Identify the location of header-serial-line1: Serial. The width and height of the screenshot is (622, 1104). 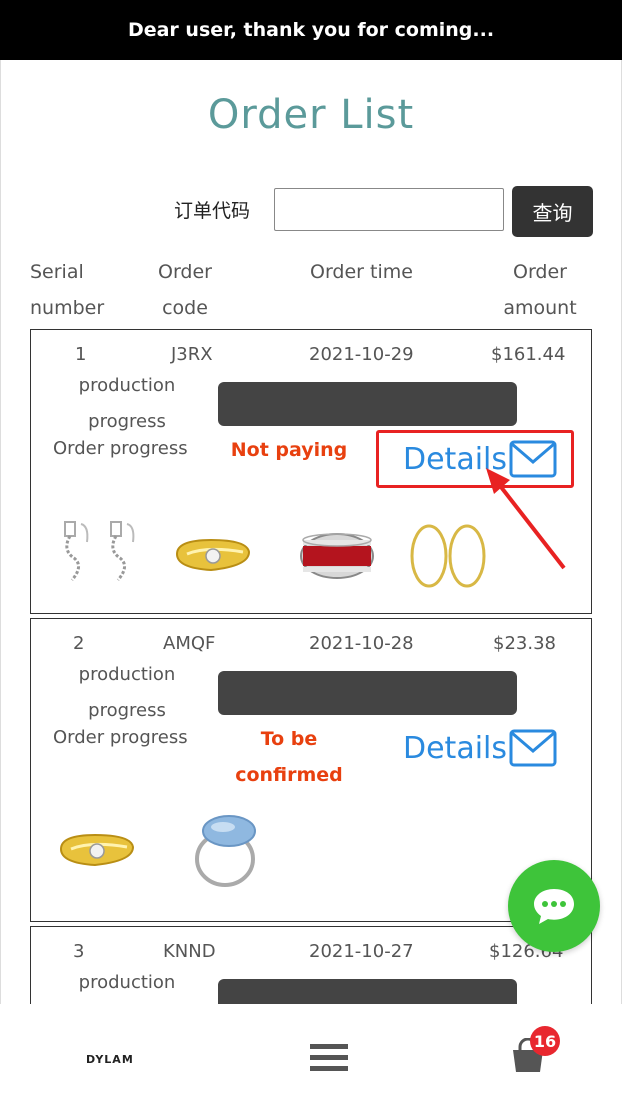
(57, 272).